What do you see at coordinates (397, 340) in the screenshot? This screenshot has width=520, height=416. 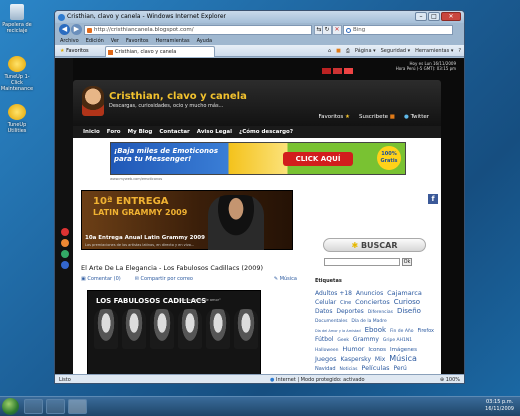 I see `tag-link: Gripe AH1N1` at bounding box center [397, 340].